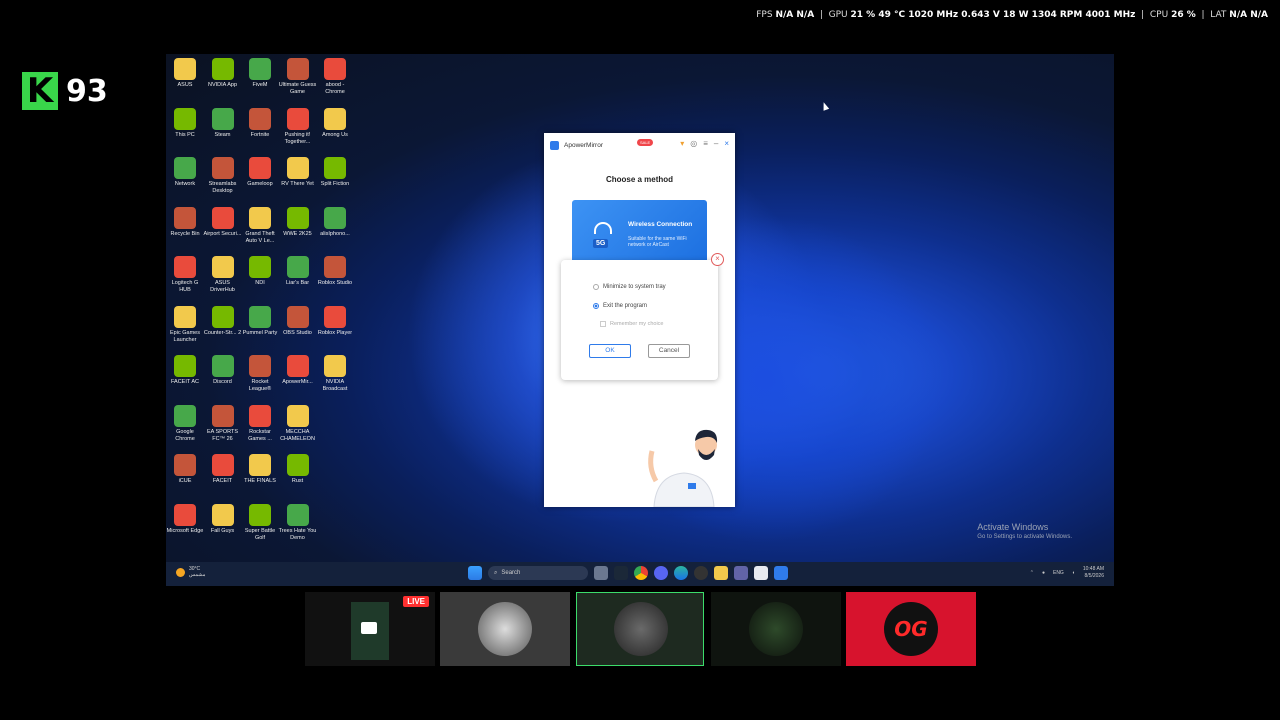 The height and width of the screenshot is (720, 1280). I want to click on chrome-taskbar-icon, so click(641, 573).